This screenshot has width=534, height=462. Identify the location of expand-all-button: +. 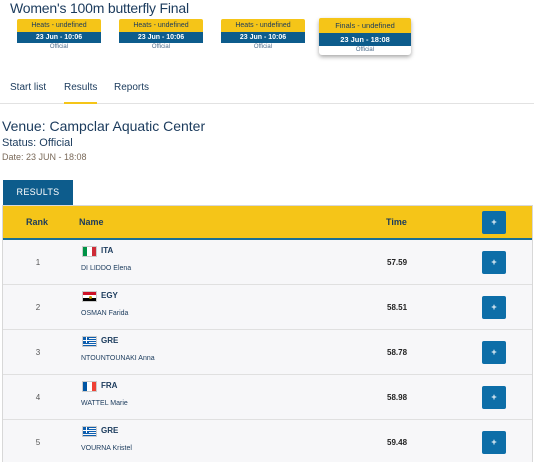
(494, 222).